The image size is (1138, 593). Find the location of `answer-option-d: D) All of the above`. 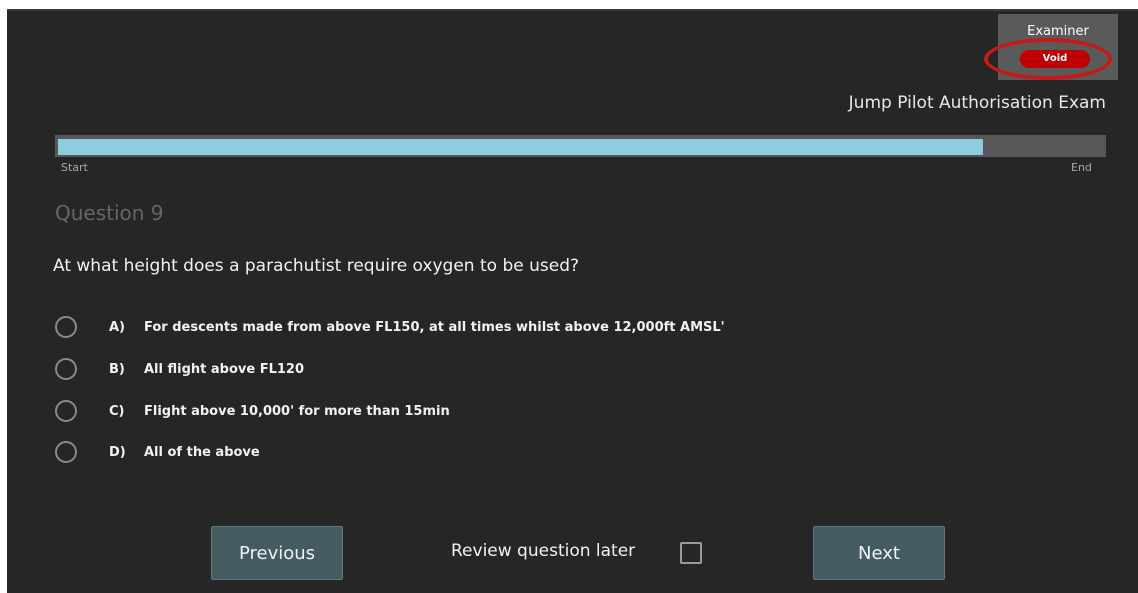

answer-option-d: D) All of the above is located at coordinates (435, 454).